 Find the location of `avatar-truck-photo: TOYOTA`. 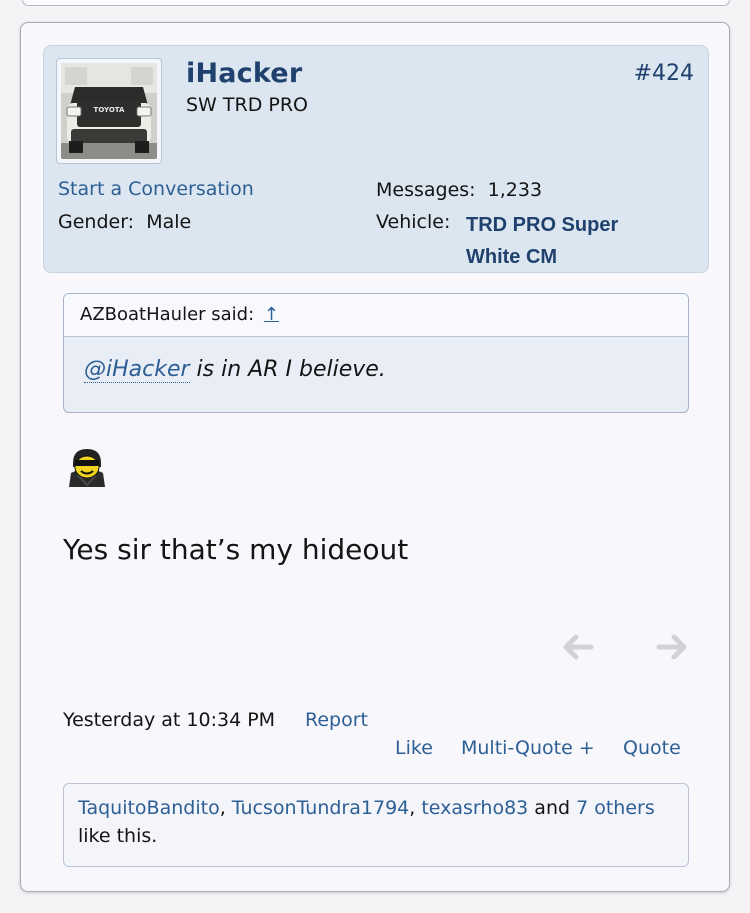

avatar-truck-photo: TOYOTA is located at coordinates (109, 111).